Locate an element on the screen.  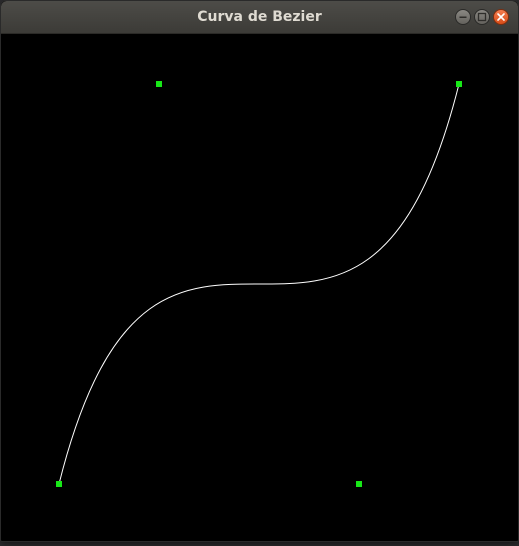
window-title: Curva de Bezier is located at coordinates (259, 17).